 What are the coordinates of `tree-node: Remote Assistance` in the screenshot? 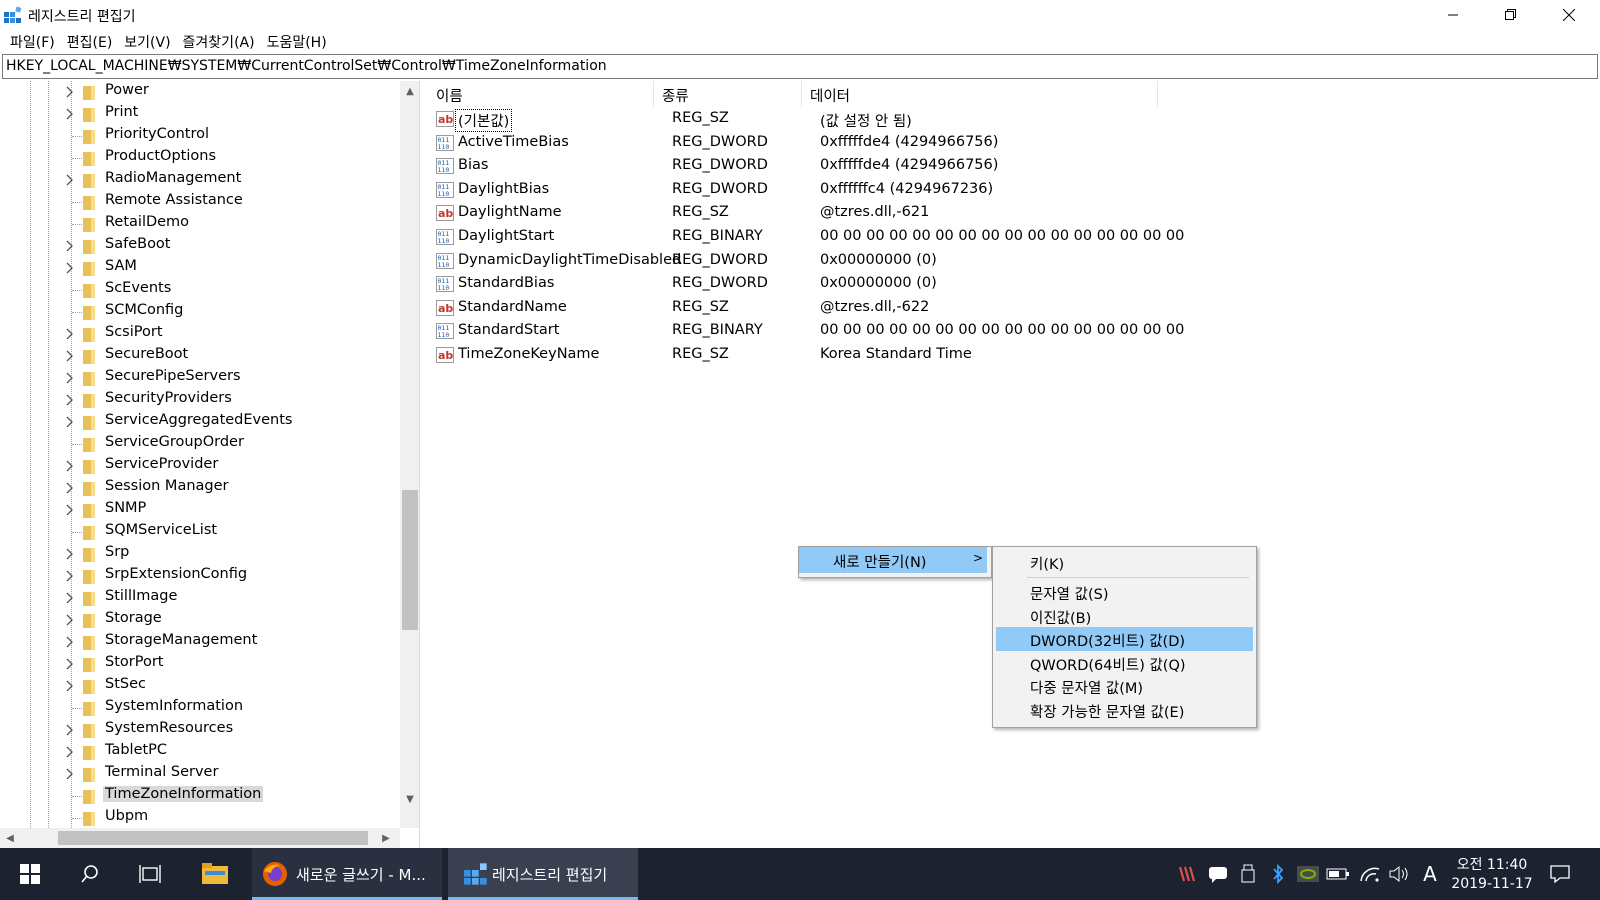 It's located at (200, 202).